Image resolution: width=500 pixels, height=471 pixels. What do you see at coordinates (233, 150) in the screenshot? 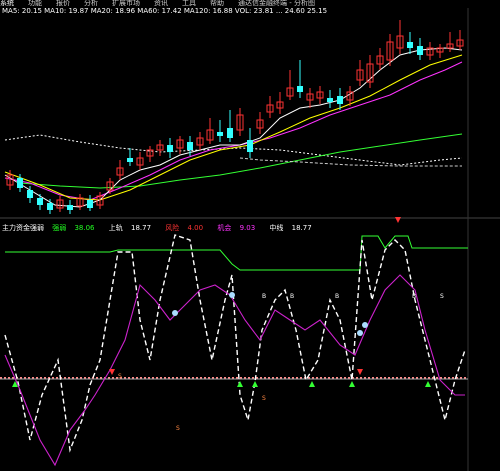
I see `ma-long-line` at bounding box center [233, 150].